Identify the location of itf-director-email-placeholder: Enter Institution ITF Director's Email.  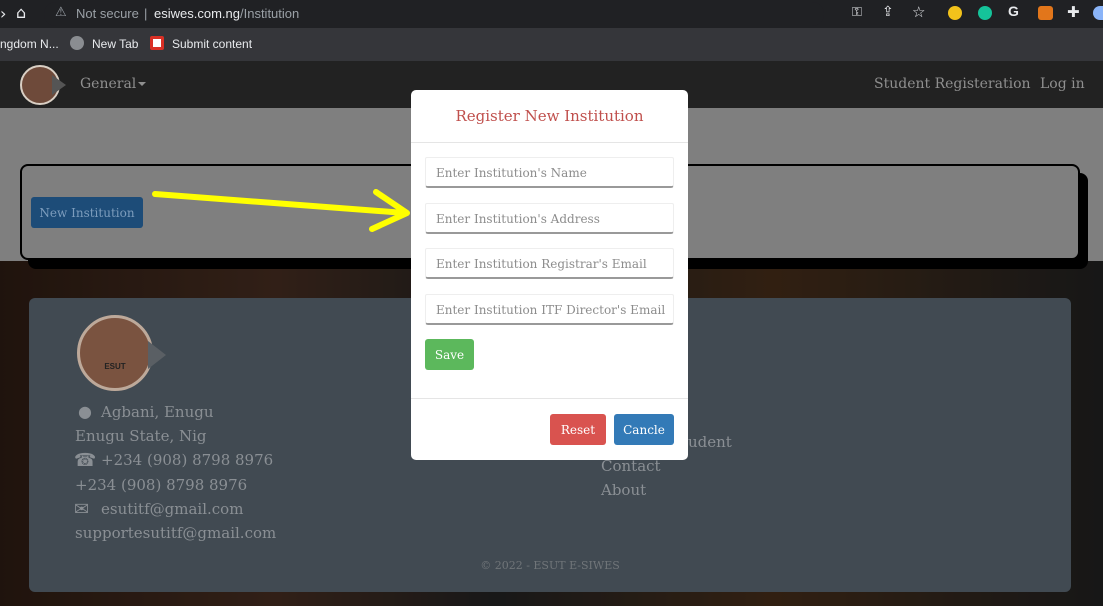
(551, 310).